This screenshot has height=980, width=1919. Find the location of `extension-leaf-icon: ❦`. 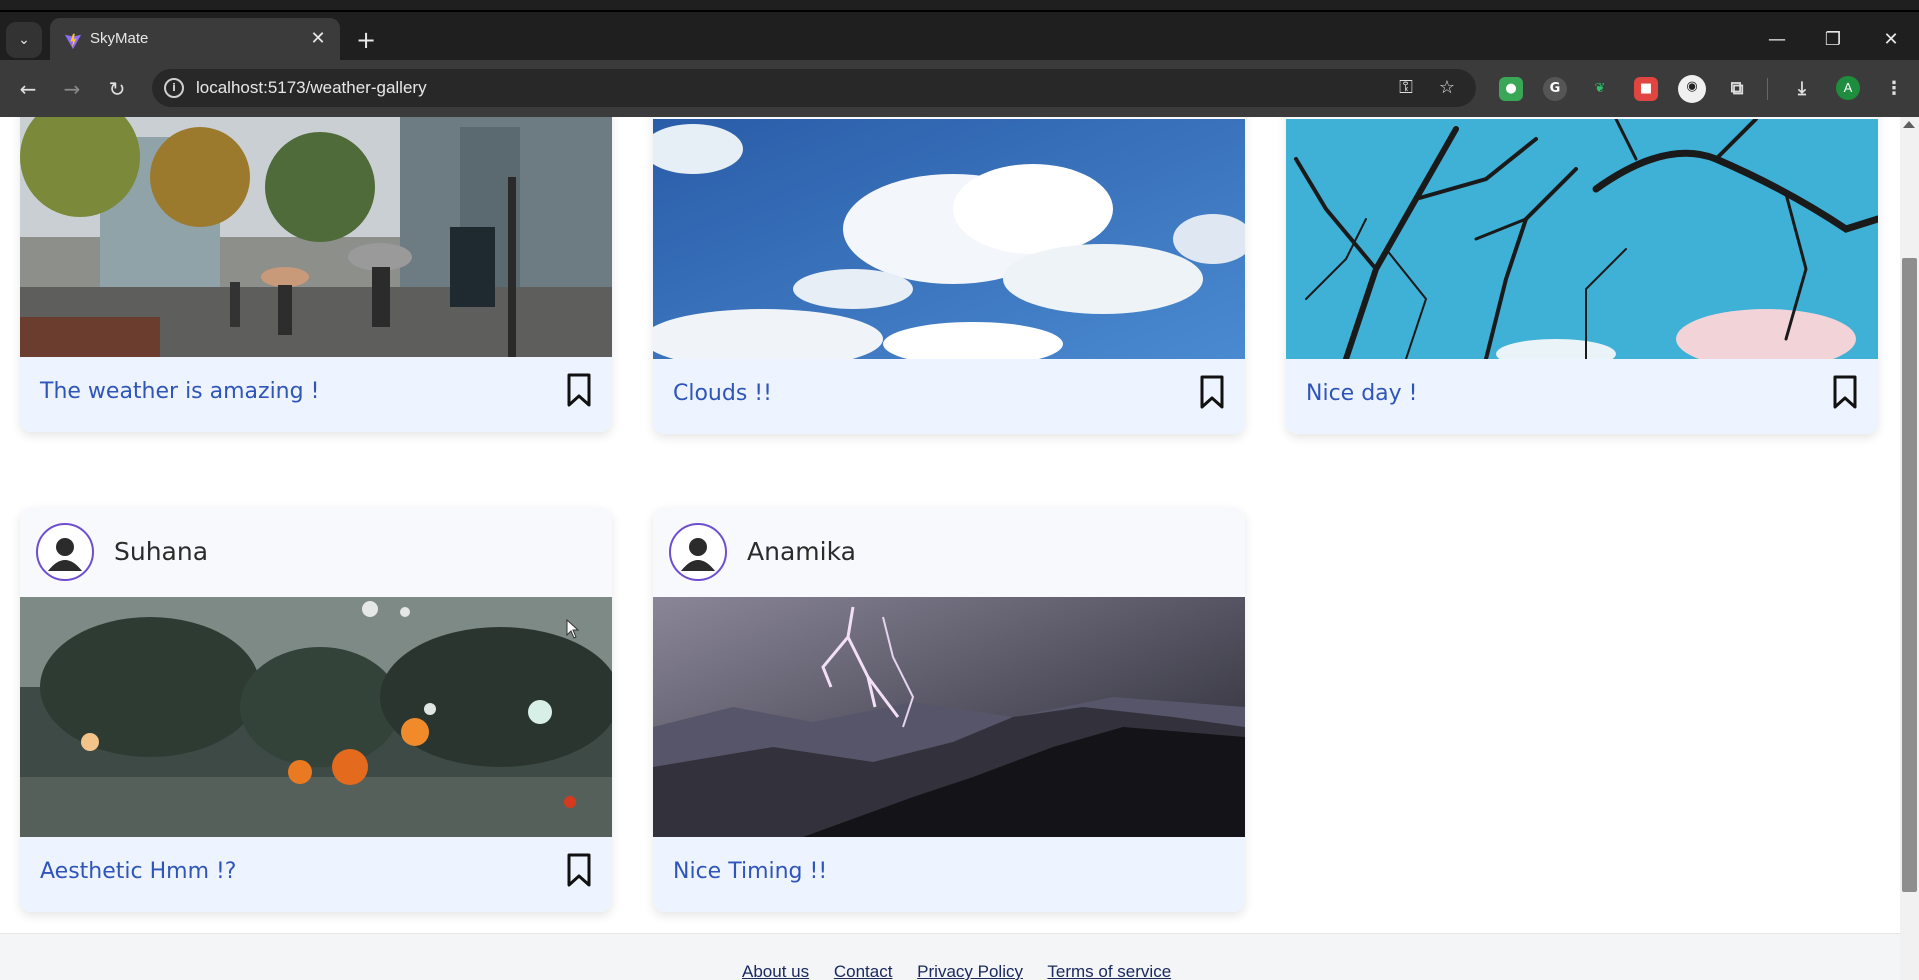

extension-leaf-icon: ❦ is located at coordinates (1600, 89).